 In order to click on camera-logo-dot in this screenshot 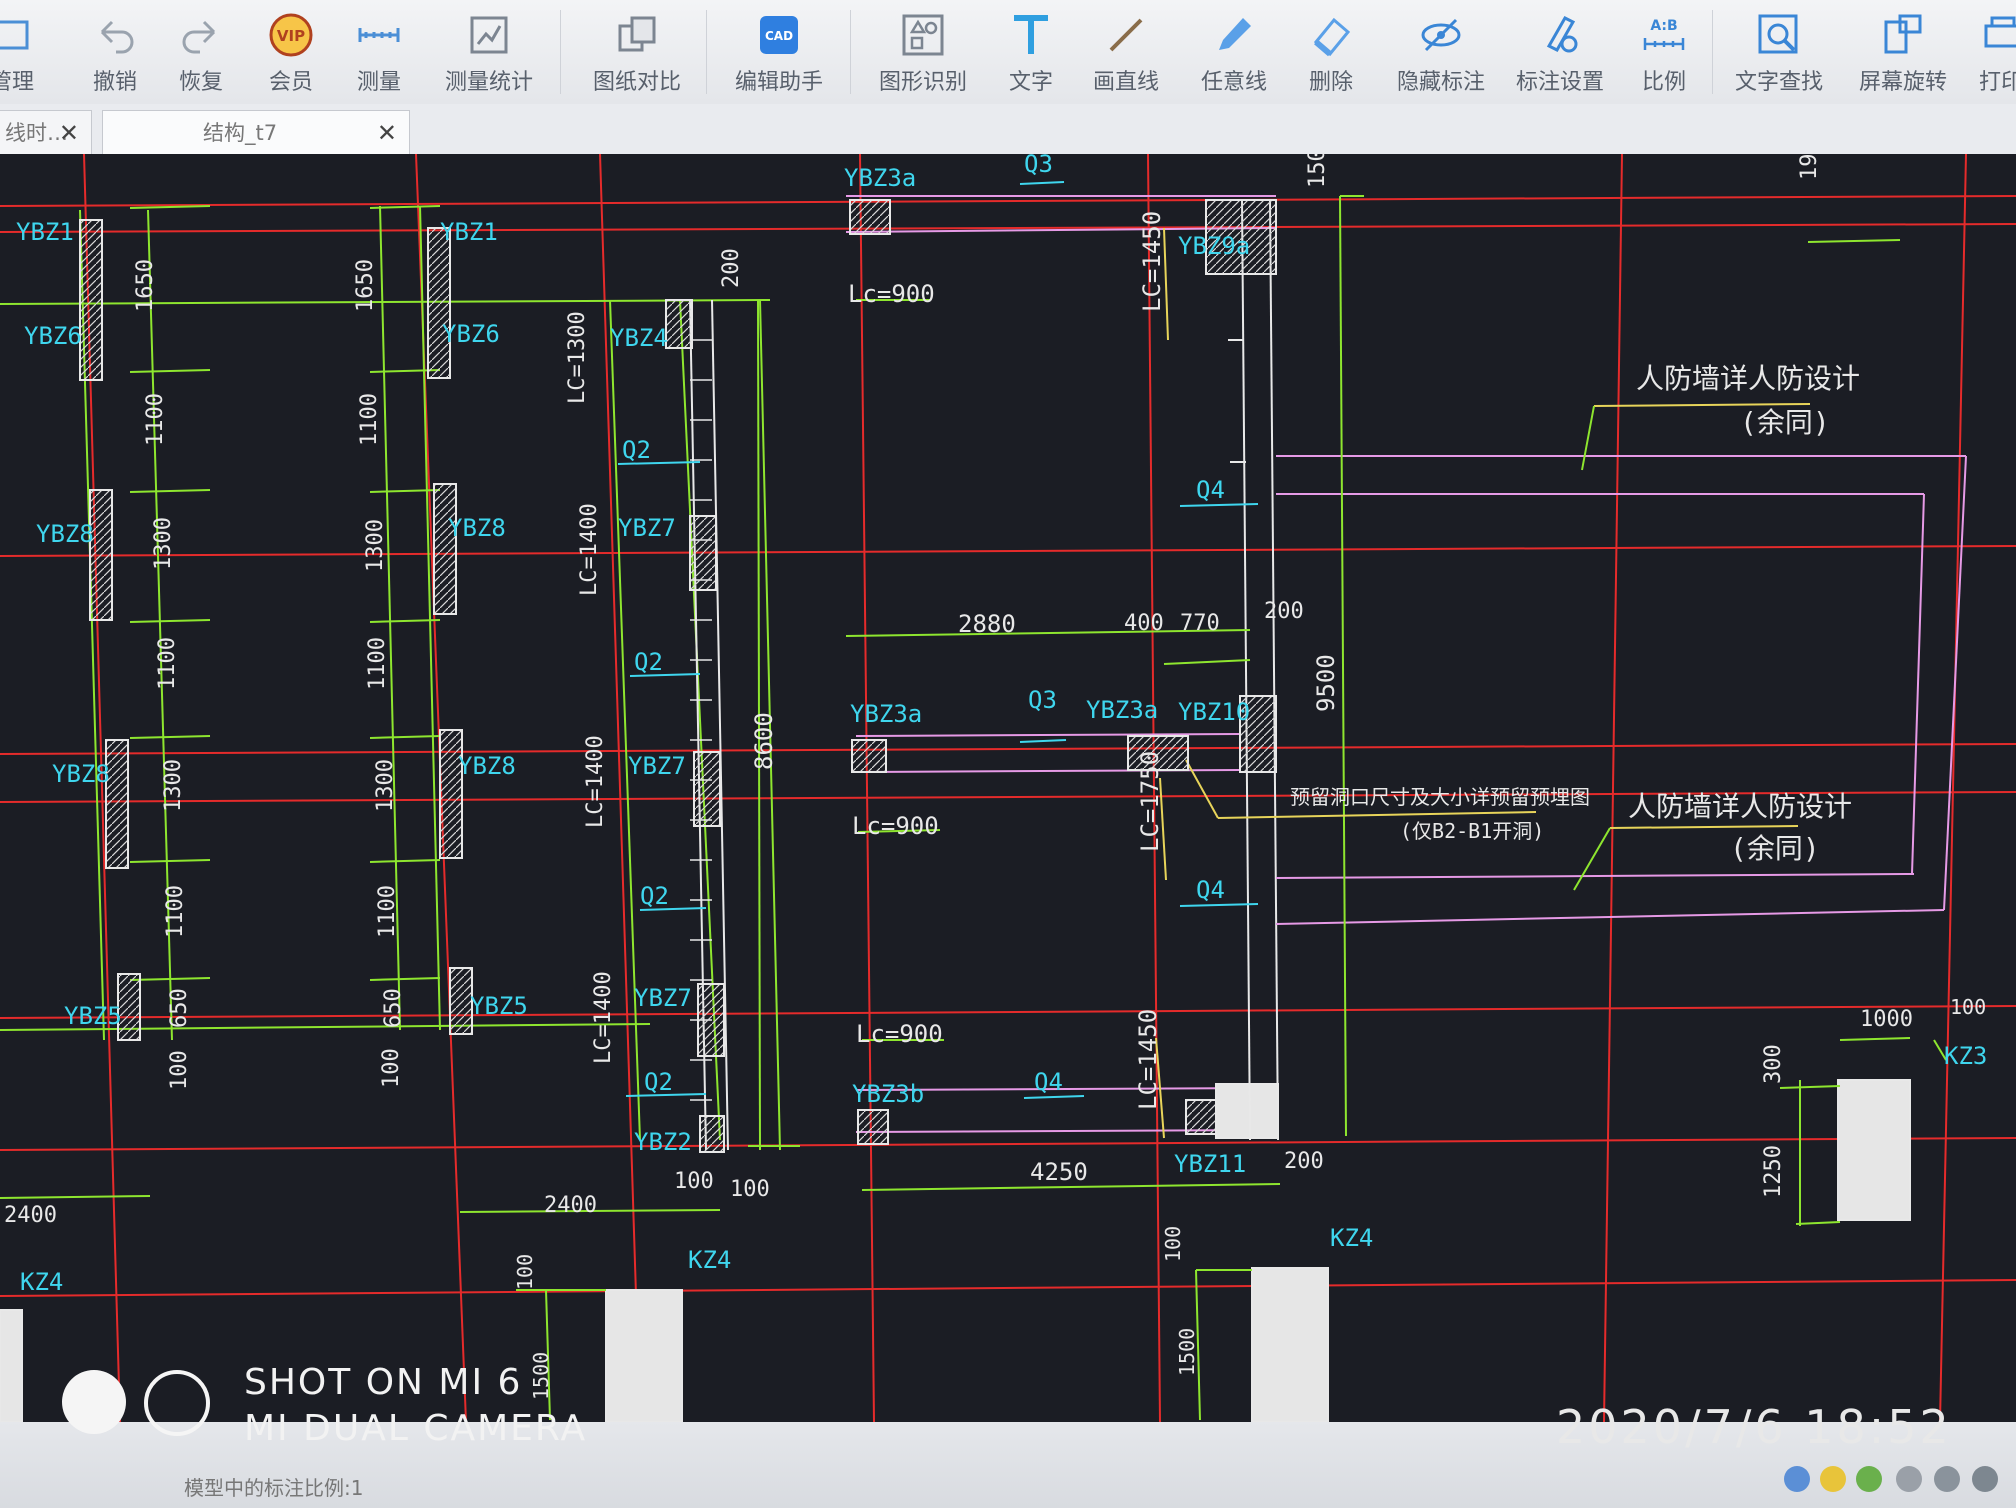, I will do `click(94, 1402)`.